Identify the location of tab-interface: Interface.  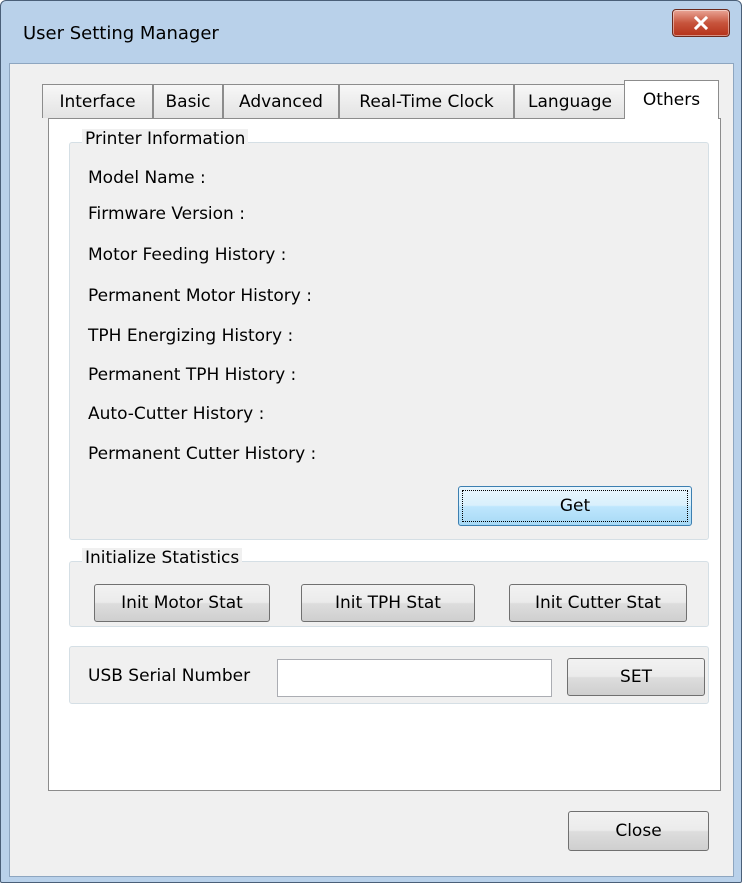
(97, 101).